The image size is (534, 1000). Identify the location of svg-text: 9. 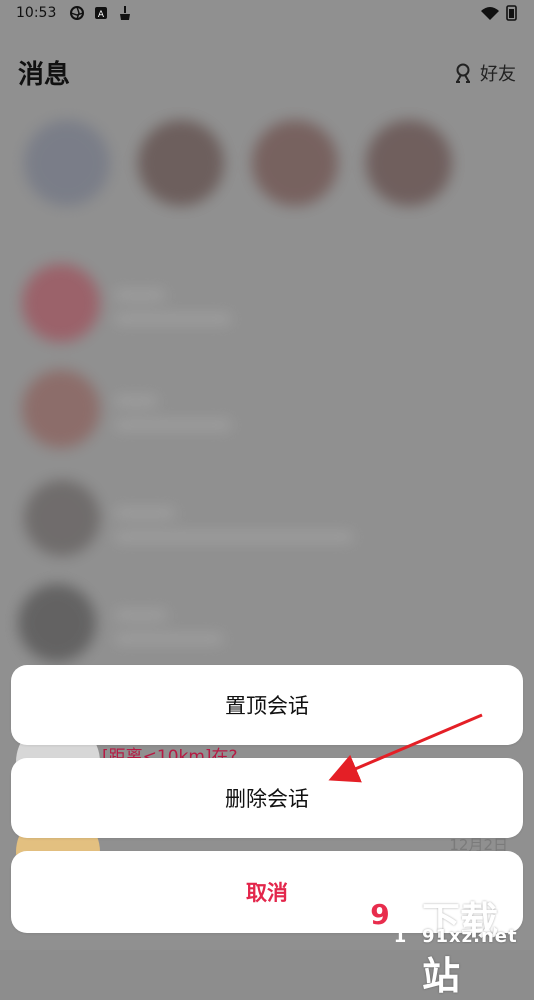
(379, 914).